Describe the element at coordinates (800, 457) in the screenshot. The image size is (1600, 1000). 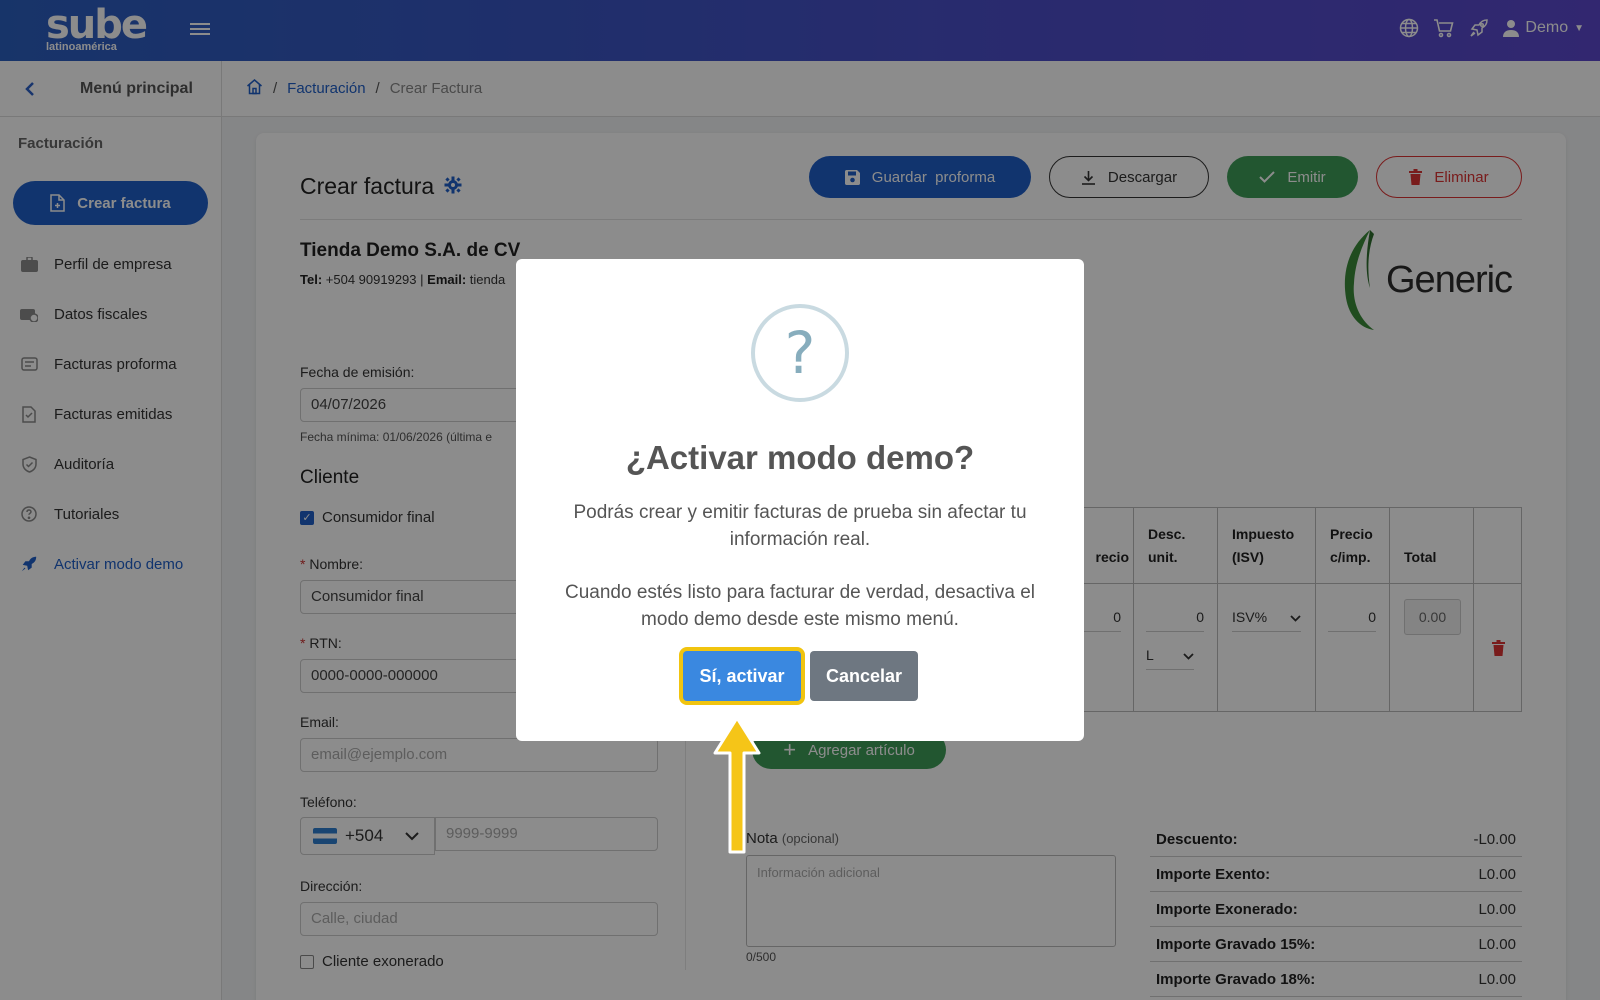
I see `dialog-title: ¿Activar modo demo?` at that location.